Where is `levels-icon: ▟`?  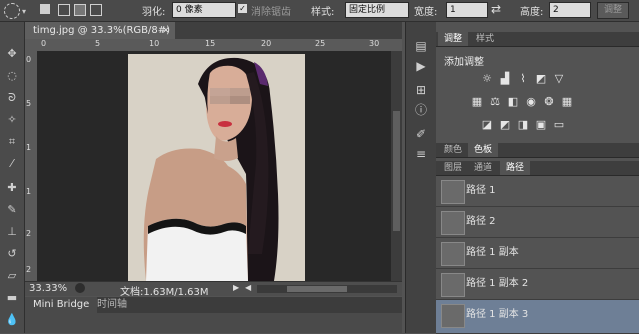
levels-icon: ▟ is located at coordinates (505, 79).